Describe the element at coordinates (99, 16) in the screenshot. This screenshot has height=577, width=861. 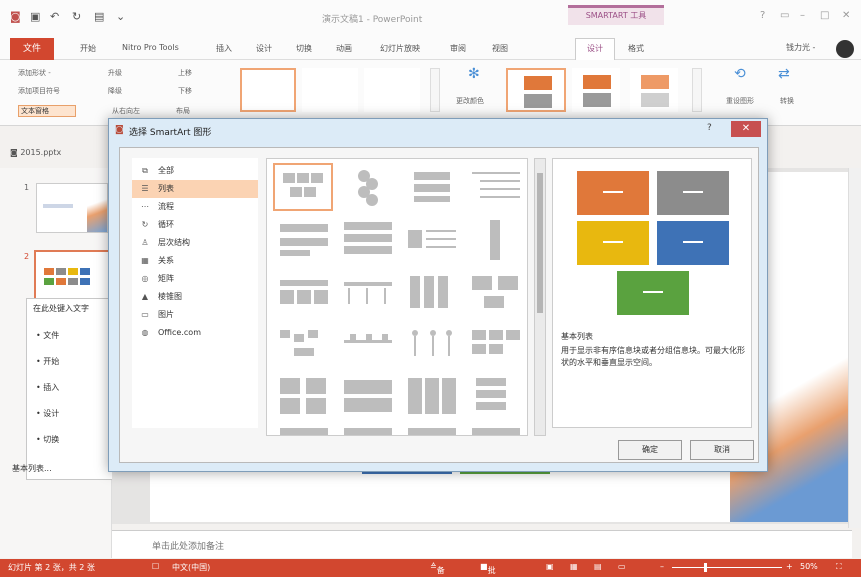
I see `slideshow-icon: ▤` at that location.